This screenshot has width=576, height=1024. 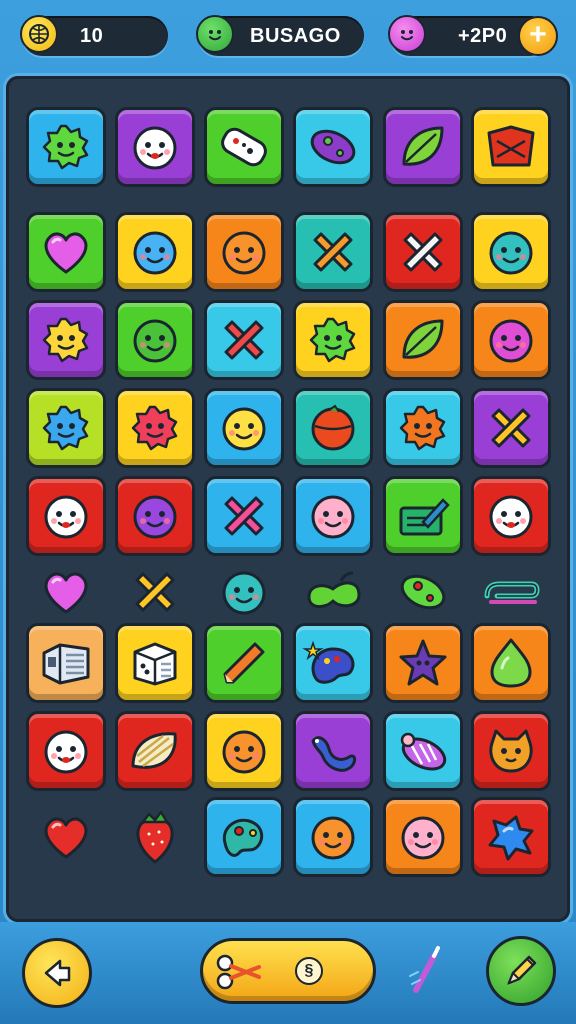 I want to click on tile-r8-c6, so click(x=511, y=751).